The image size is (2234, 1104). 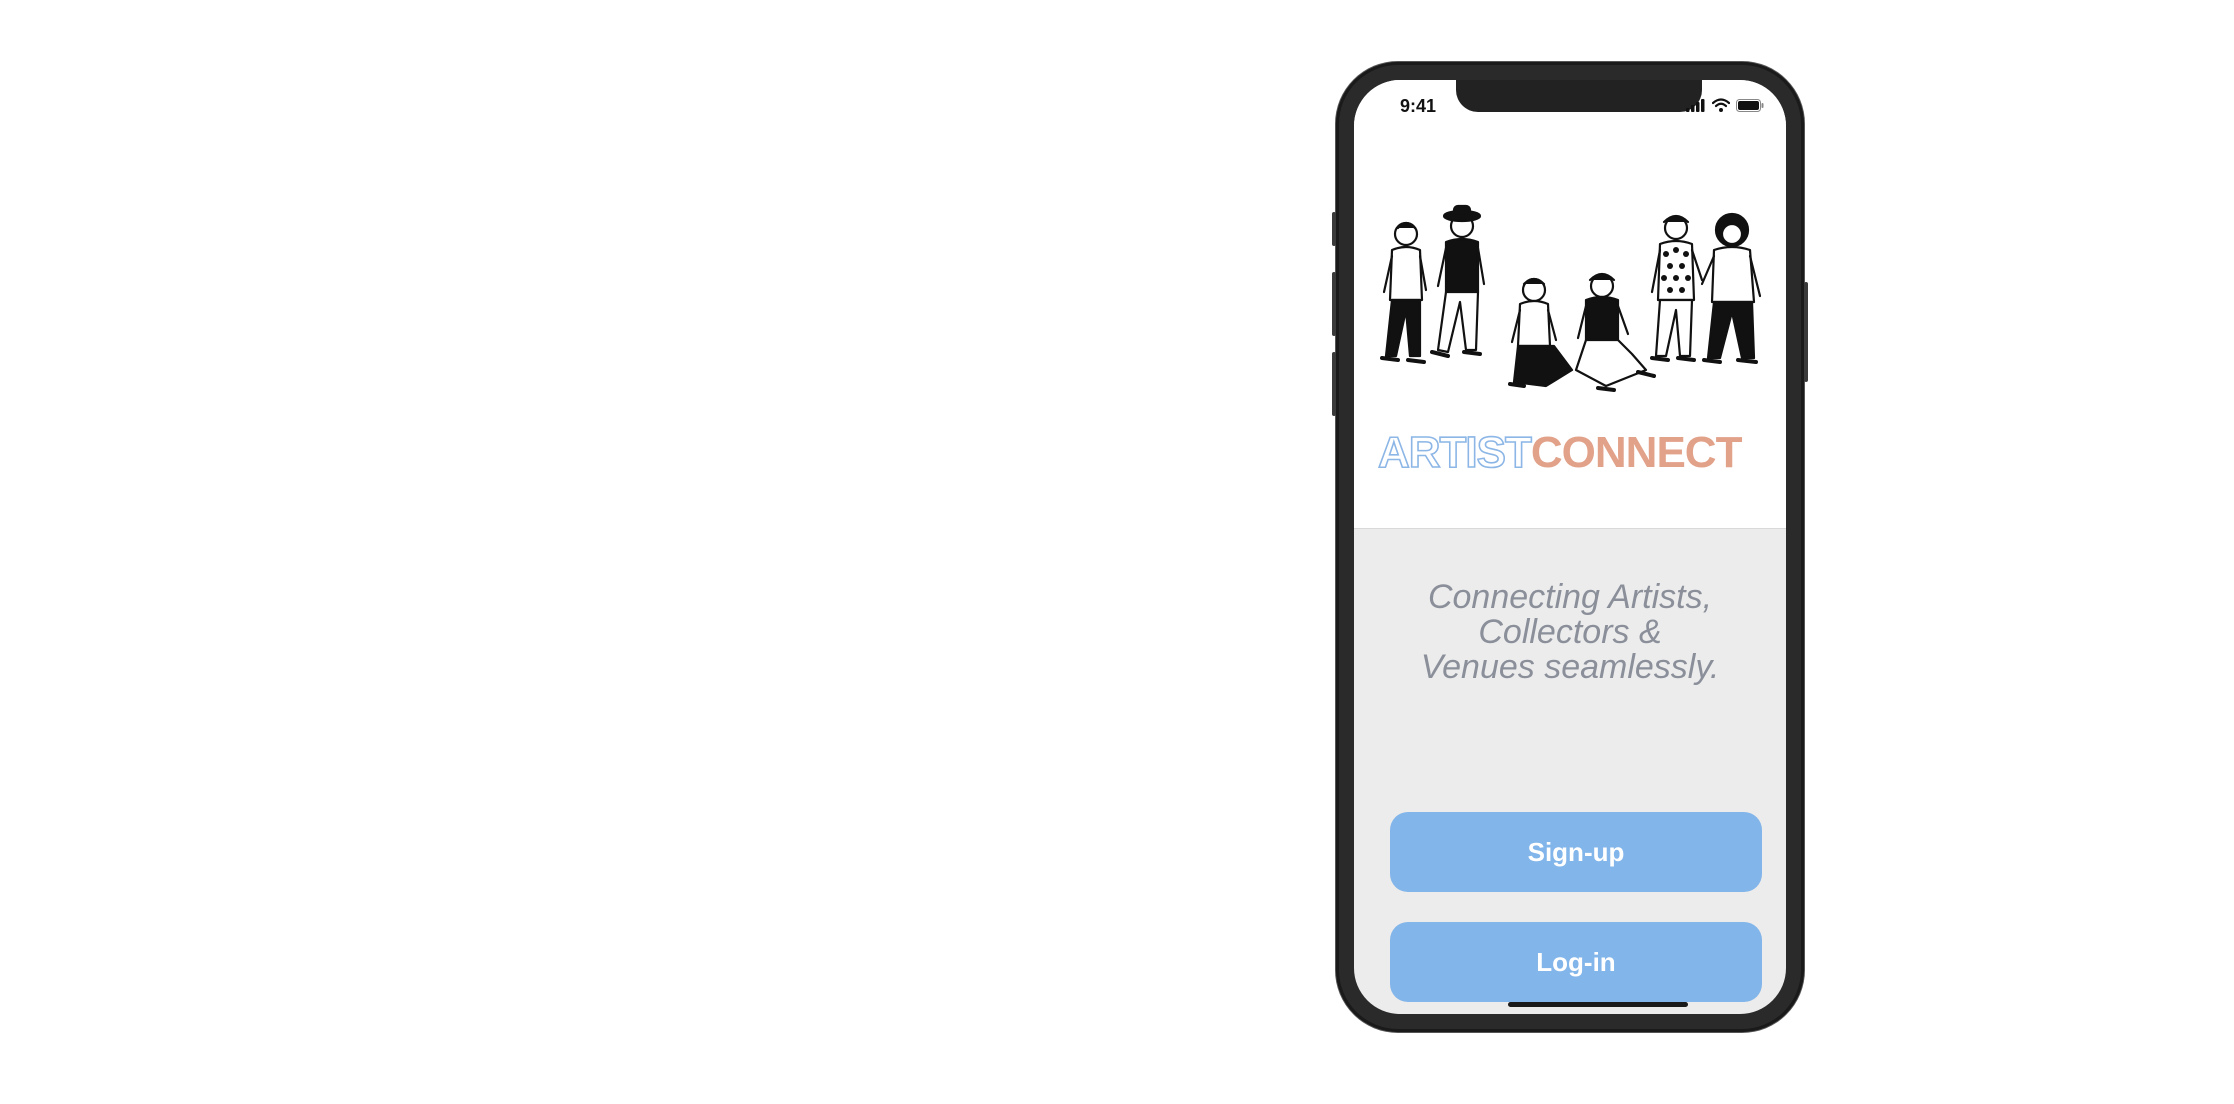 I want to click on tagline-line-1: Connecting Artists,, so click(x=1570, y=597).